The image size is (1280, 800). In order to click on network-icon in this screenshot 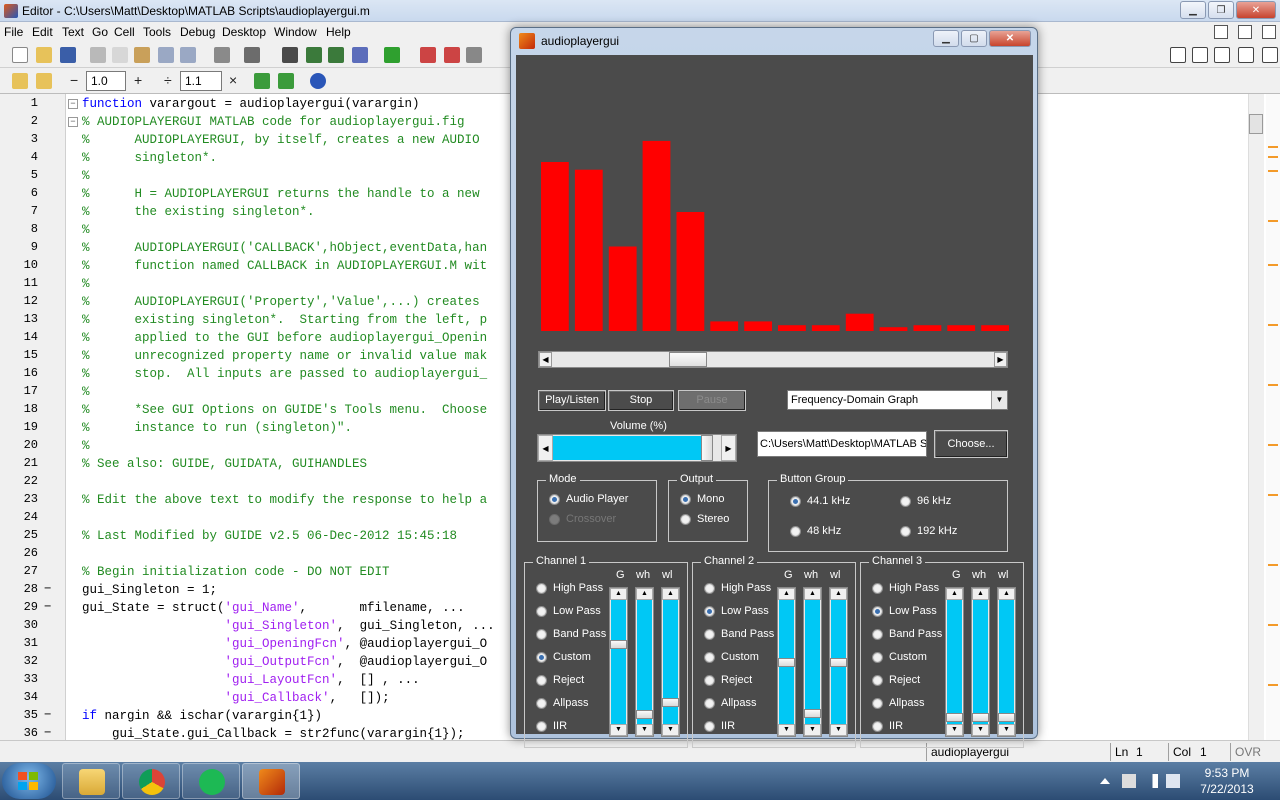, I will do `click(1151, 781)`.